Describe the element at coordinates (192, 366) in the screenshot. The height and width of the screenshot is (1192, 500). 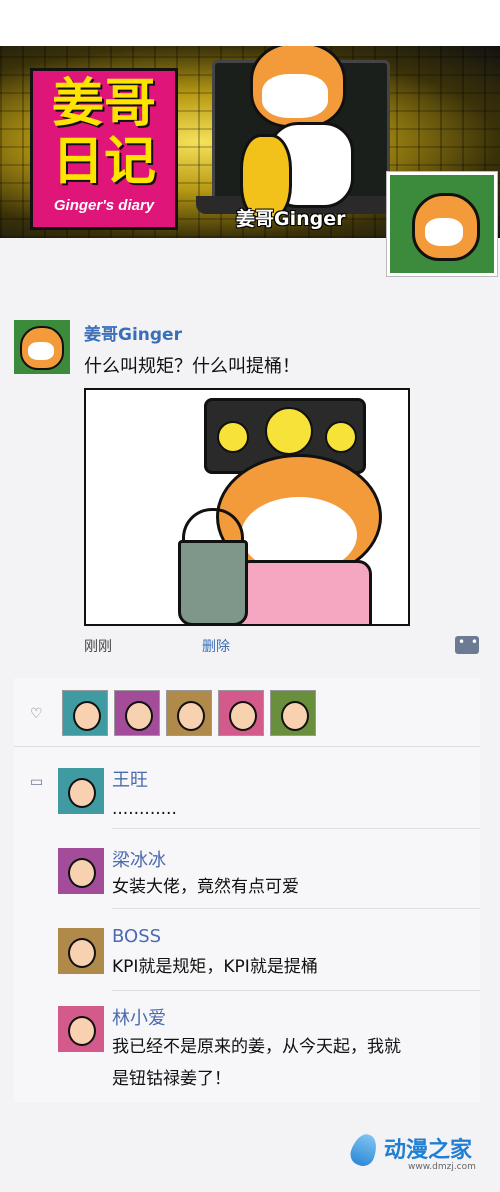
I see `post-text: 什么叫规矩？什么叫提桶！` at that location.